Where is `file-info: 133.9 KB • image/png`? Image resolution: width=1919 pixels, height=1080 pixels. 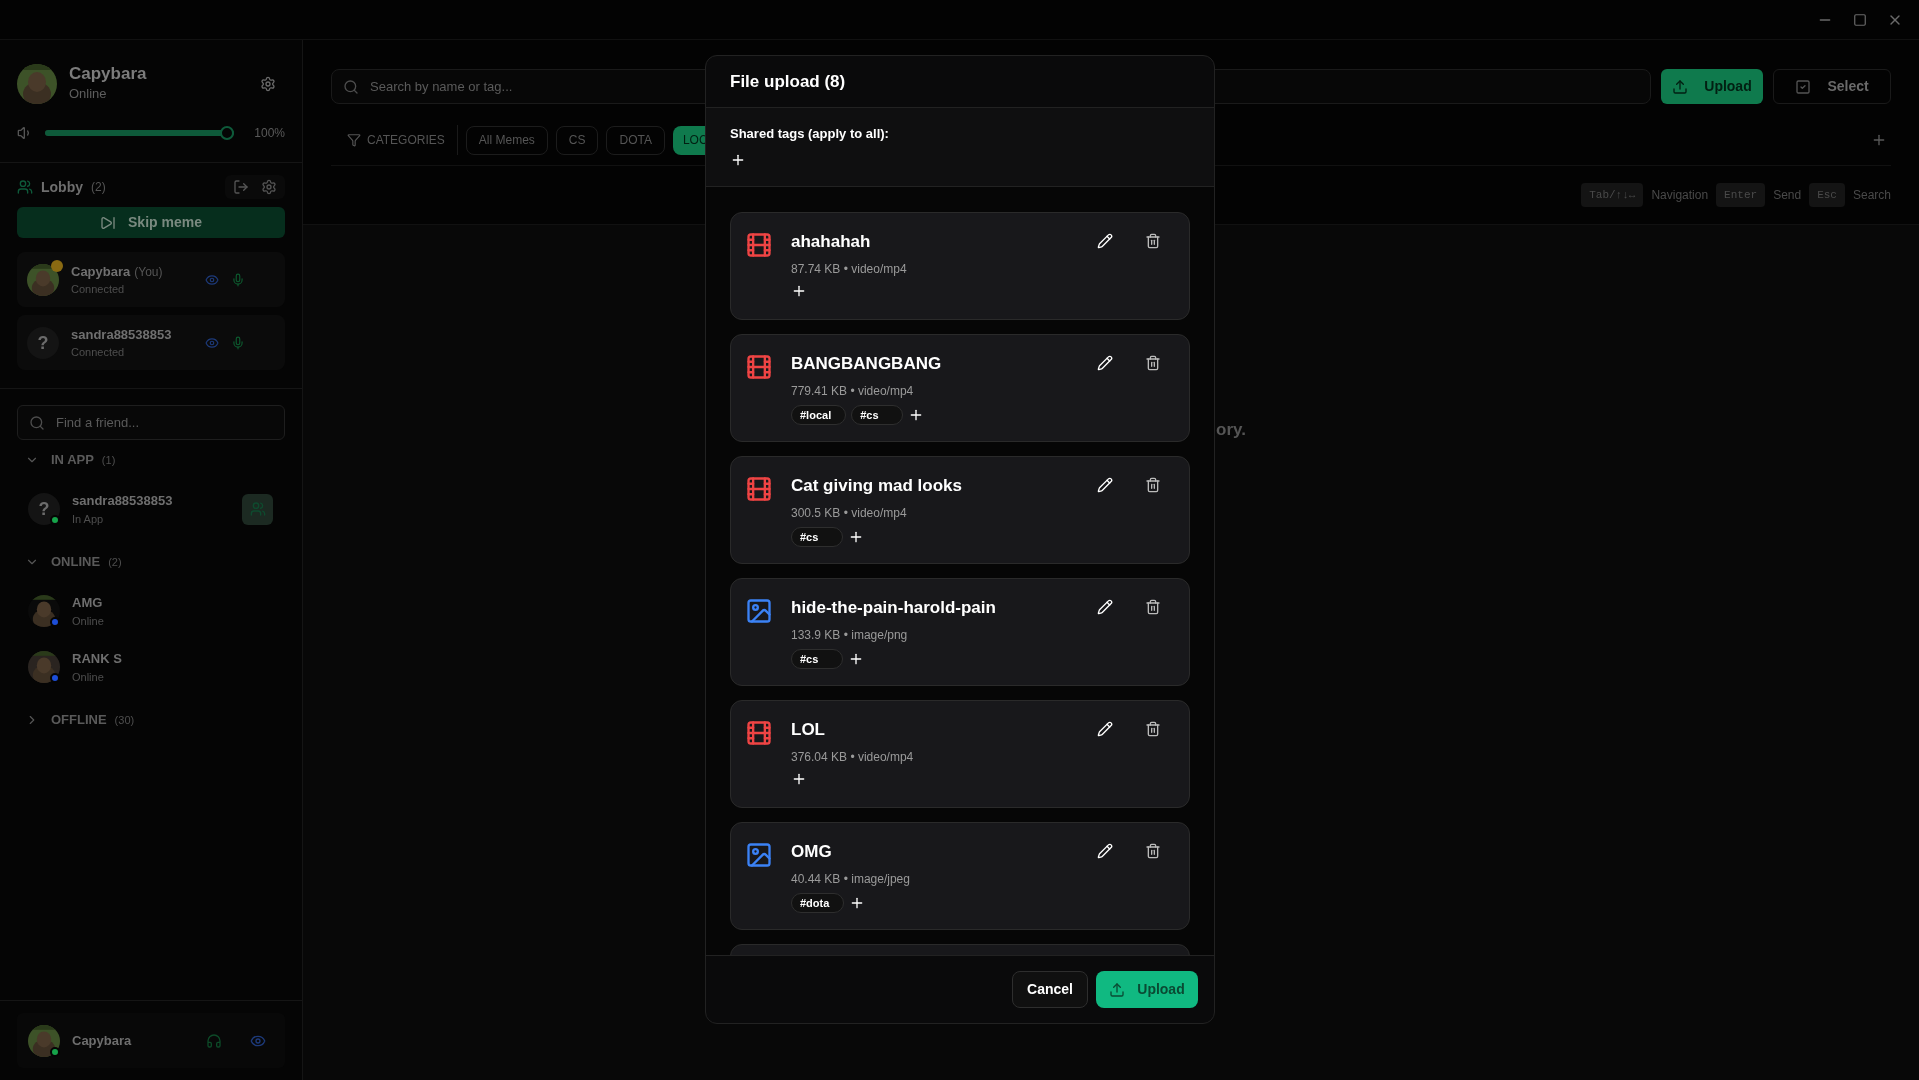
file-info: 133.9 KB • image/png is located at coordinates (850, 635).